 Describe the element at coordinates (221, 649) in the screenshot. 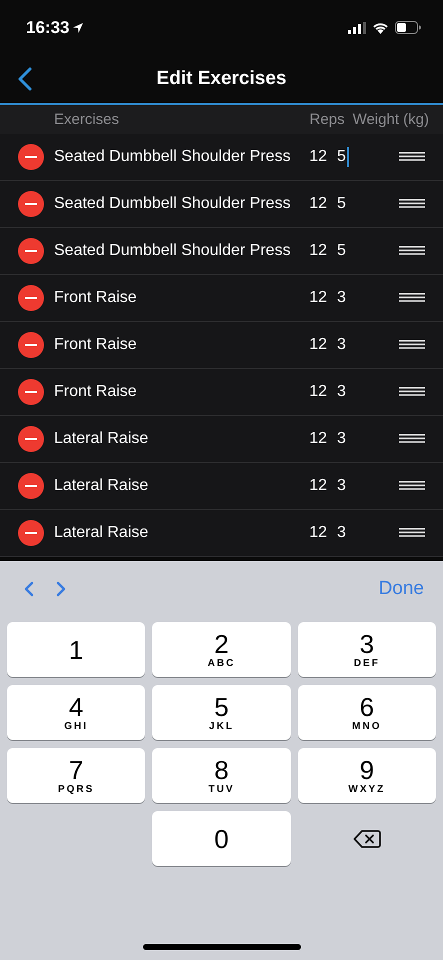

I see `keypad-key: 2 ABC` at that location.